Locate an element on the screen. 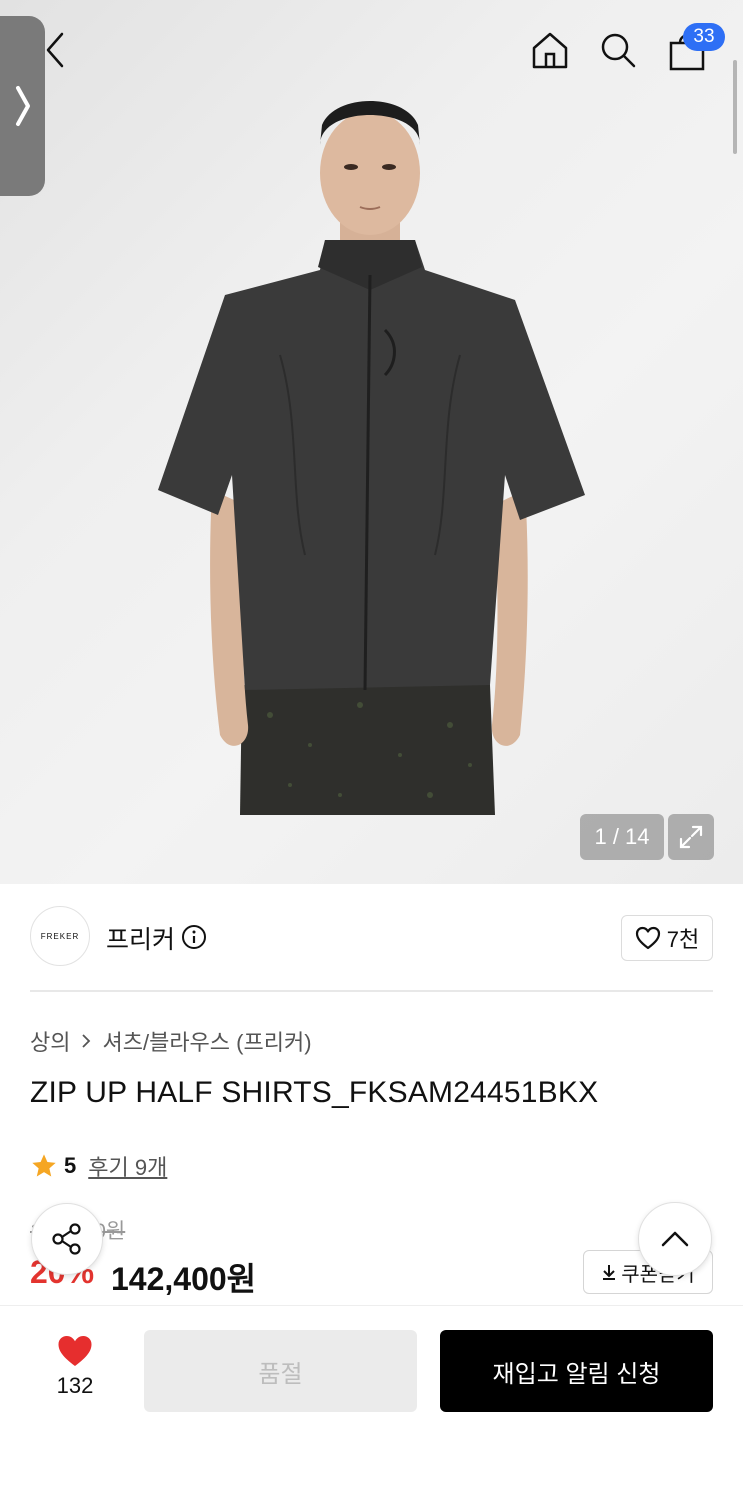 The image size is (743, 1500). heart-outline-icon is located at coordinates (647, 938).